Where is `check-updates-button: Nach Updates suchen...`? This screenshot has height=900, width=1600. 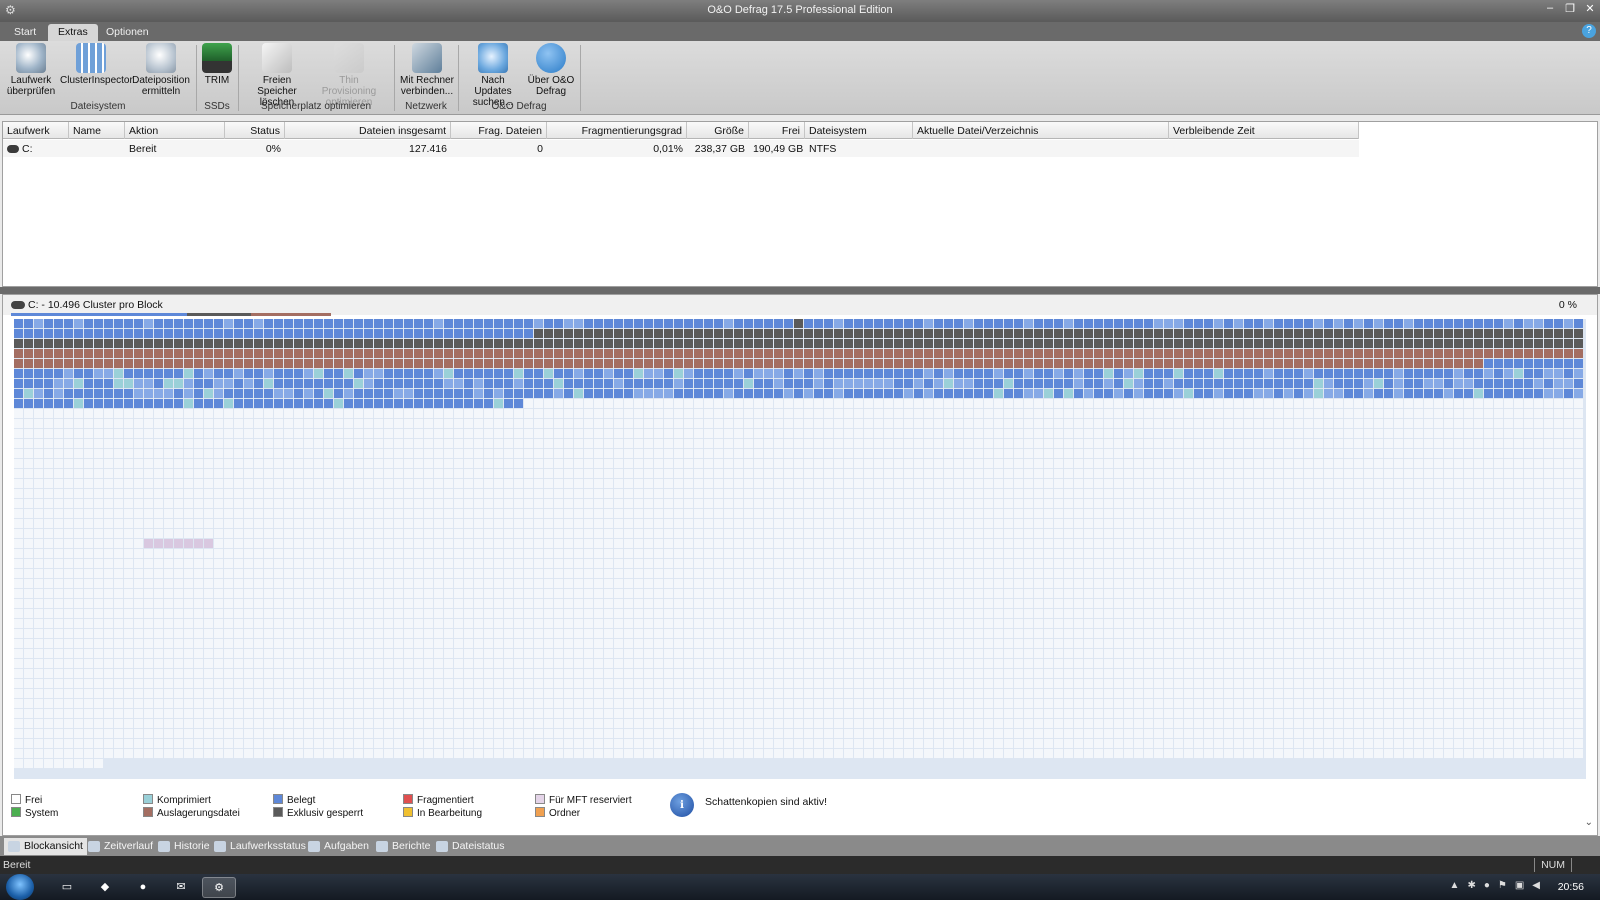 check-updates-button: Nach Updates suchen... is located at coordinates (493, 75).